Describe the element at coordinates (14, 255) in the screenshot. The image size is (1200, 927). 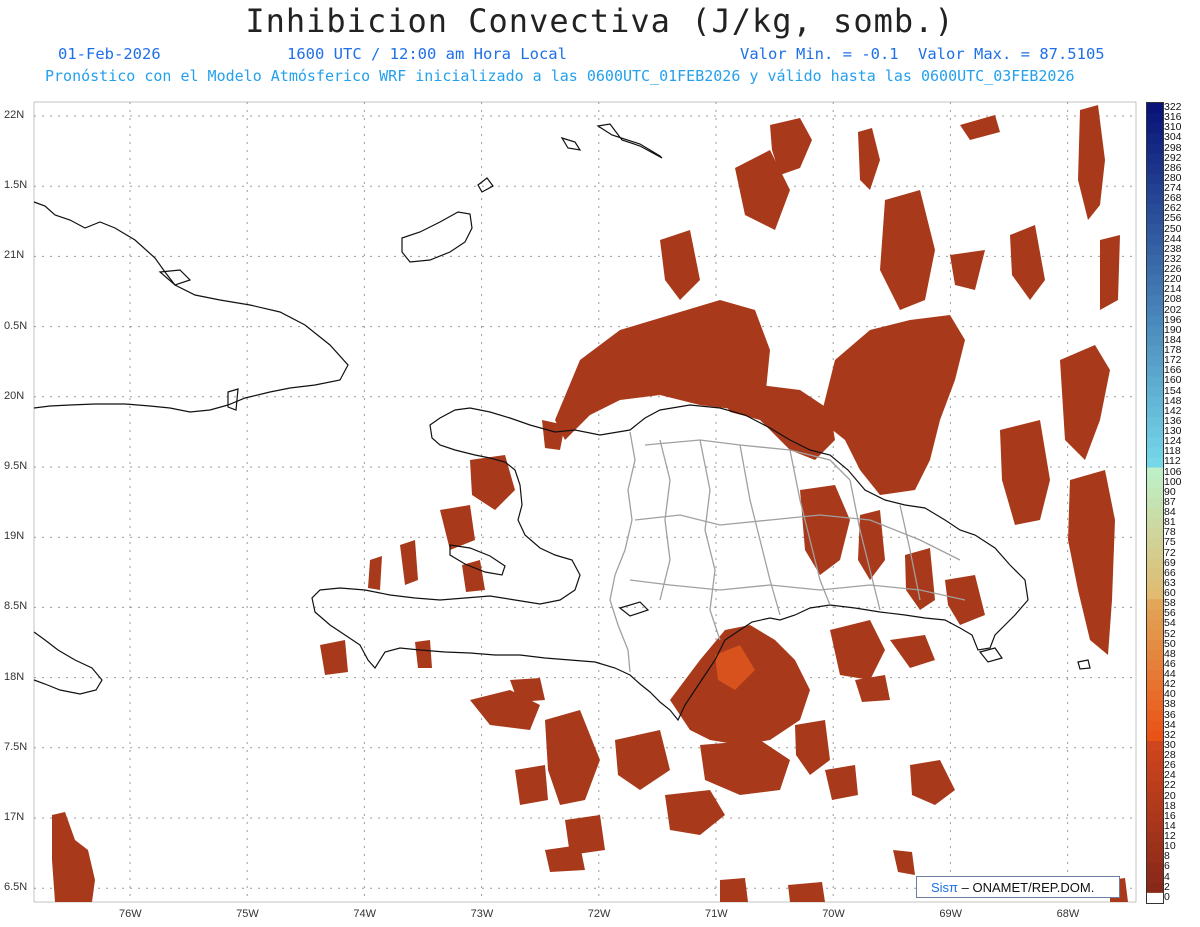
I see `lat-label: 21N` at that location.